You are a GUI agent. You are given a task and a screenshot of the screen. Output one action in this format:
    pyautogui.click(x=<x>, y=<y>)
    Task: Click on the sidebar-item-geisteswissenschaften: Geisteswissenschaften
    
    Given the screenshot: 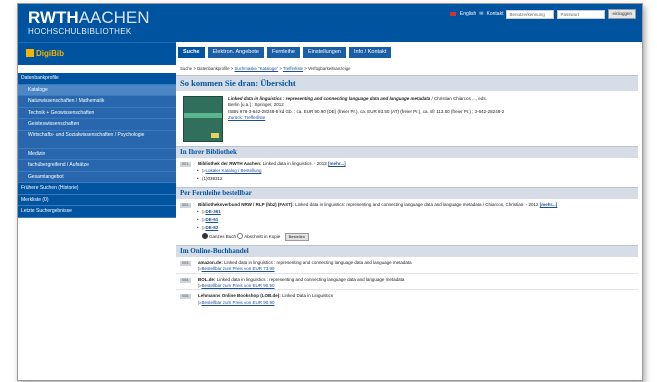 What is the action you would take?
    pyautogui.click(x=97, y=125)
    